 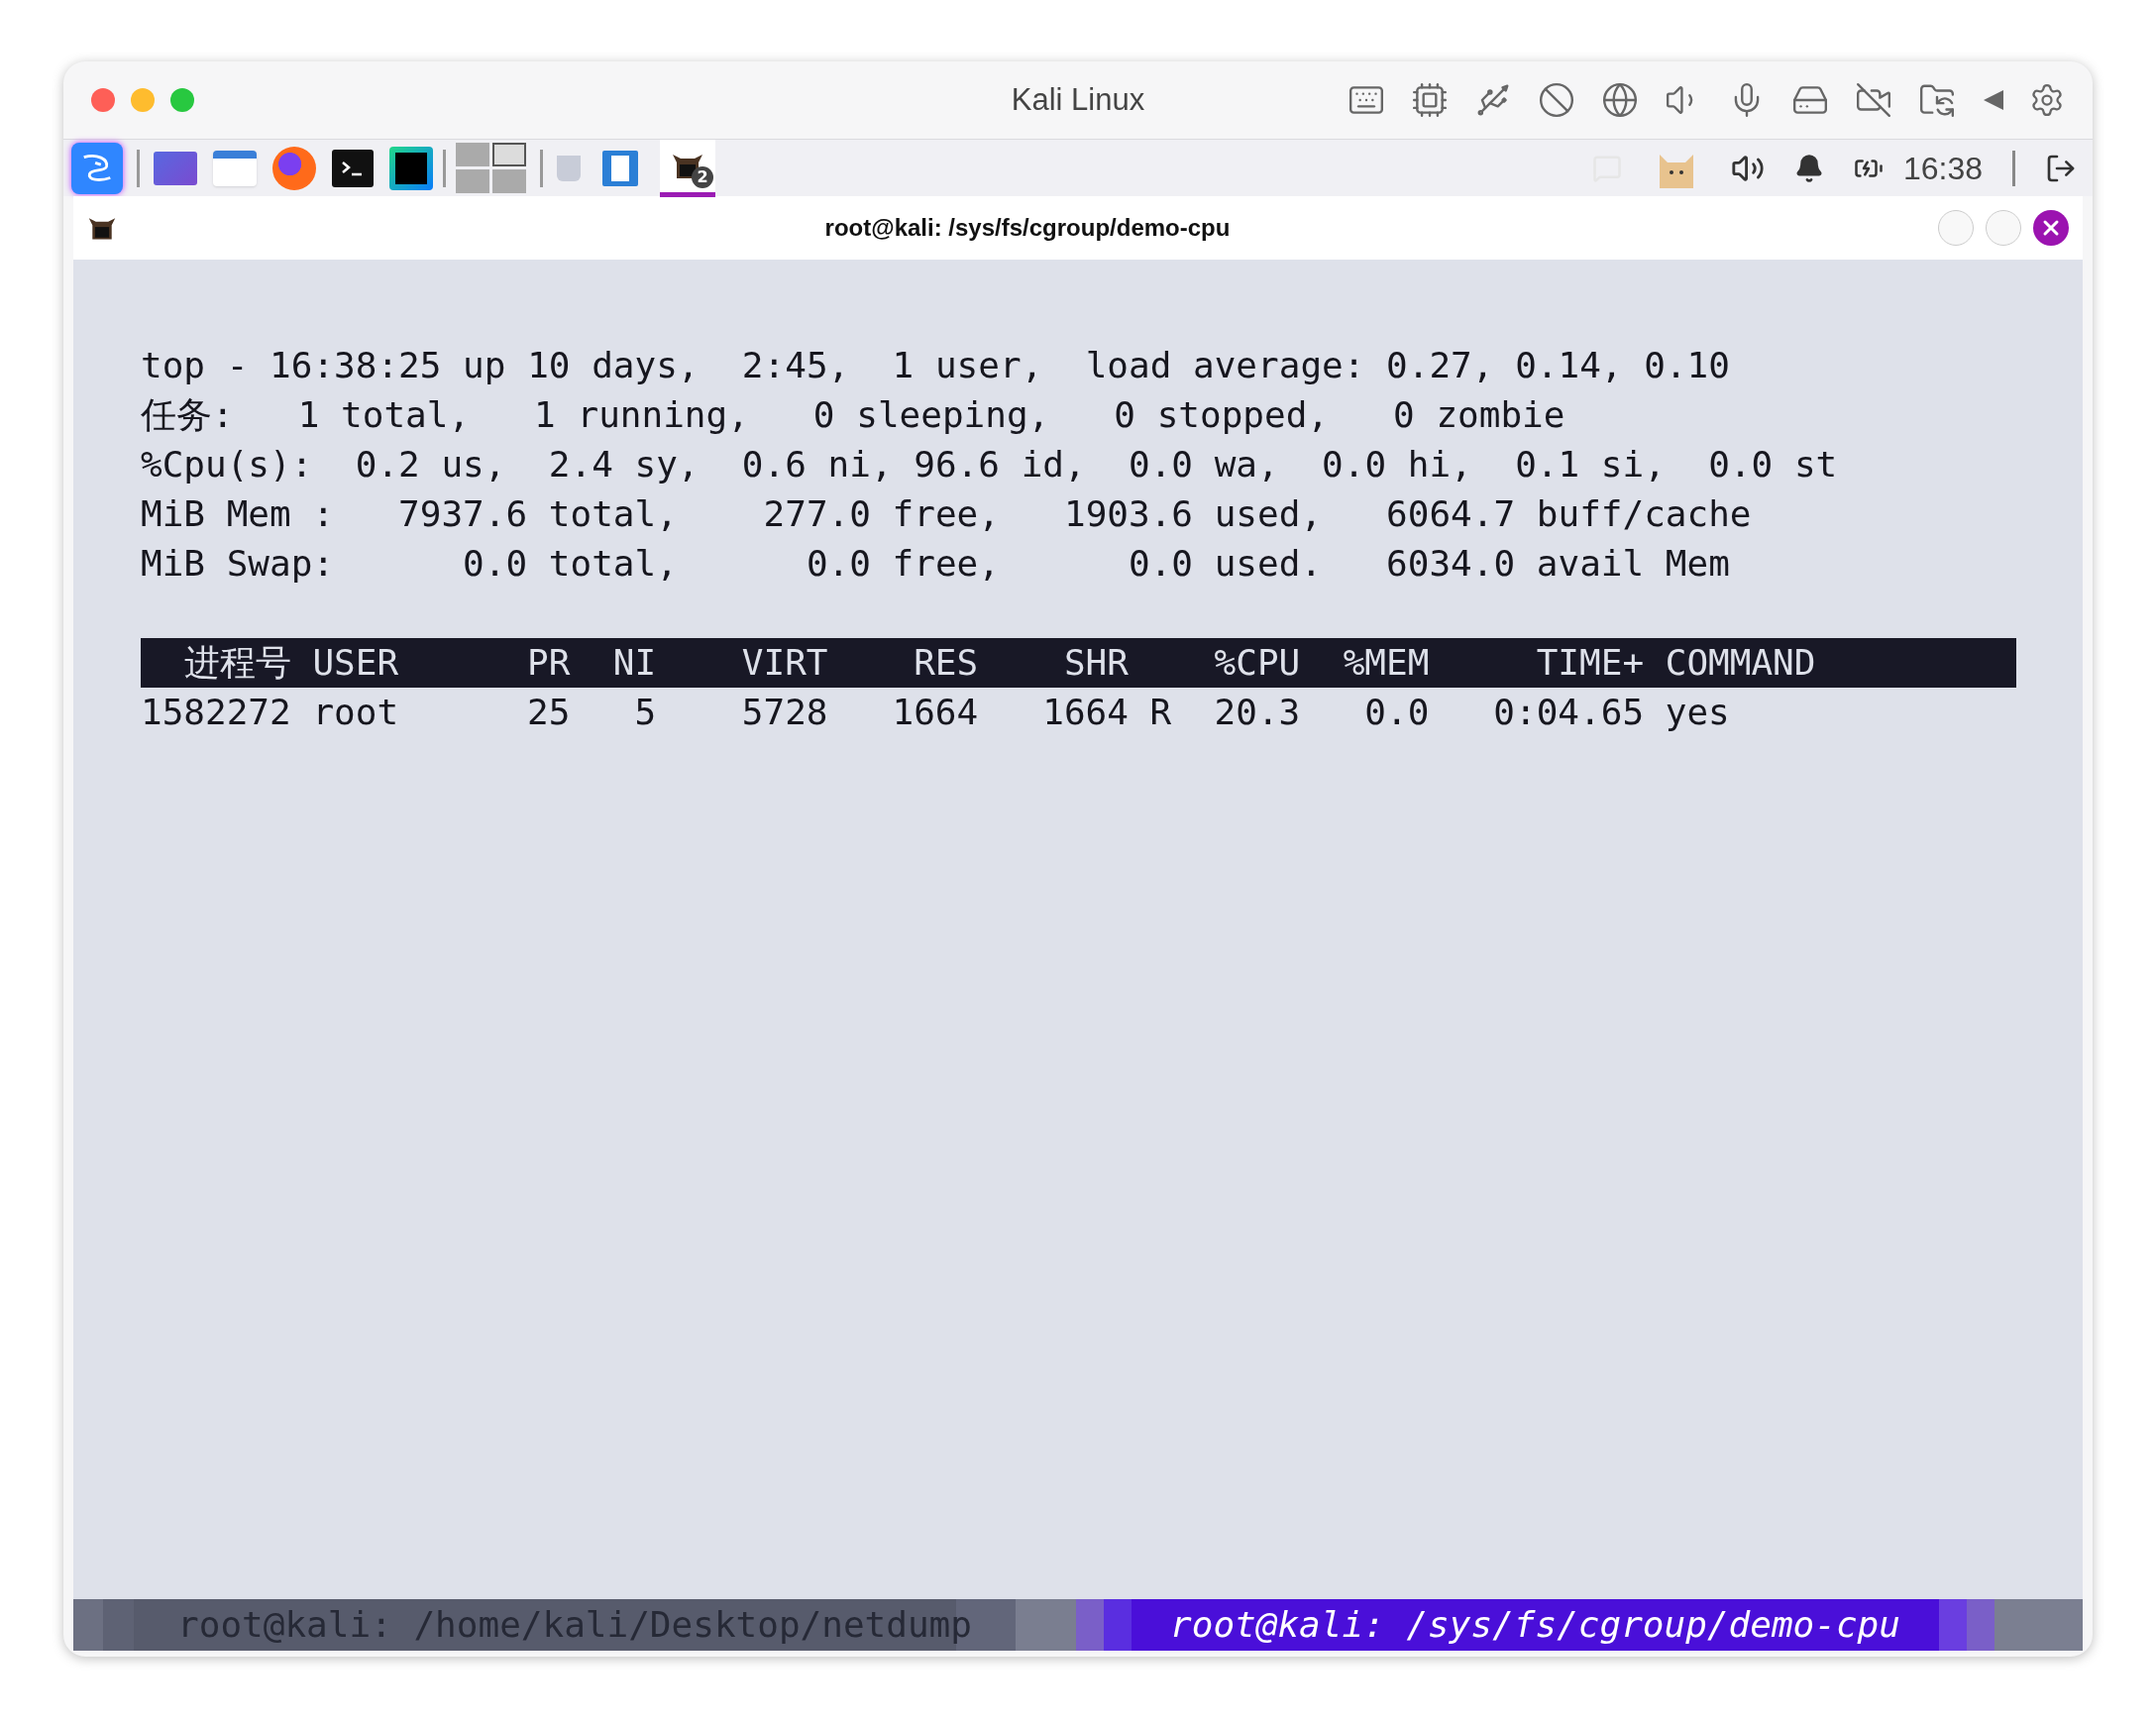 What do you see at coordinates (785, 663) in the screenshot?
I see `column-header: VIRT` at bounding box center [785, 663].